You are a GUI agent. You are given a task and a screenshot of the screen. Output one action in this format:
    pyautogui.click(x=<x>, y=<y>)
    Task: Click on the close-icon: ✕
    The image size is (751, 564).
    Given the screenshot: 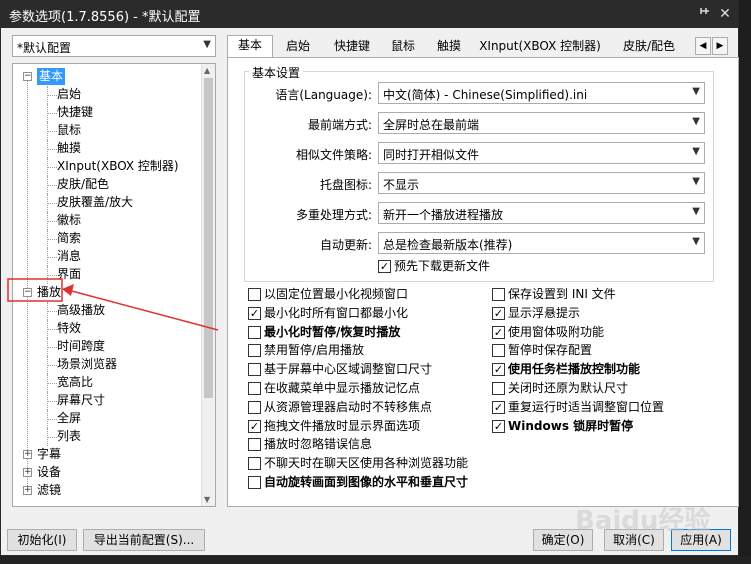 What is the action you would take?
    pyautogui.click(x=725, y=14)
    